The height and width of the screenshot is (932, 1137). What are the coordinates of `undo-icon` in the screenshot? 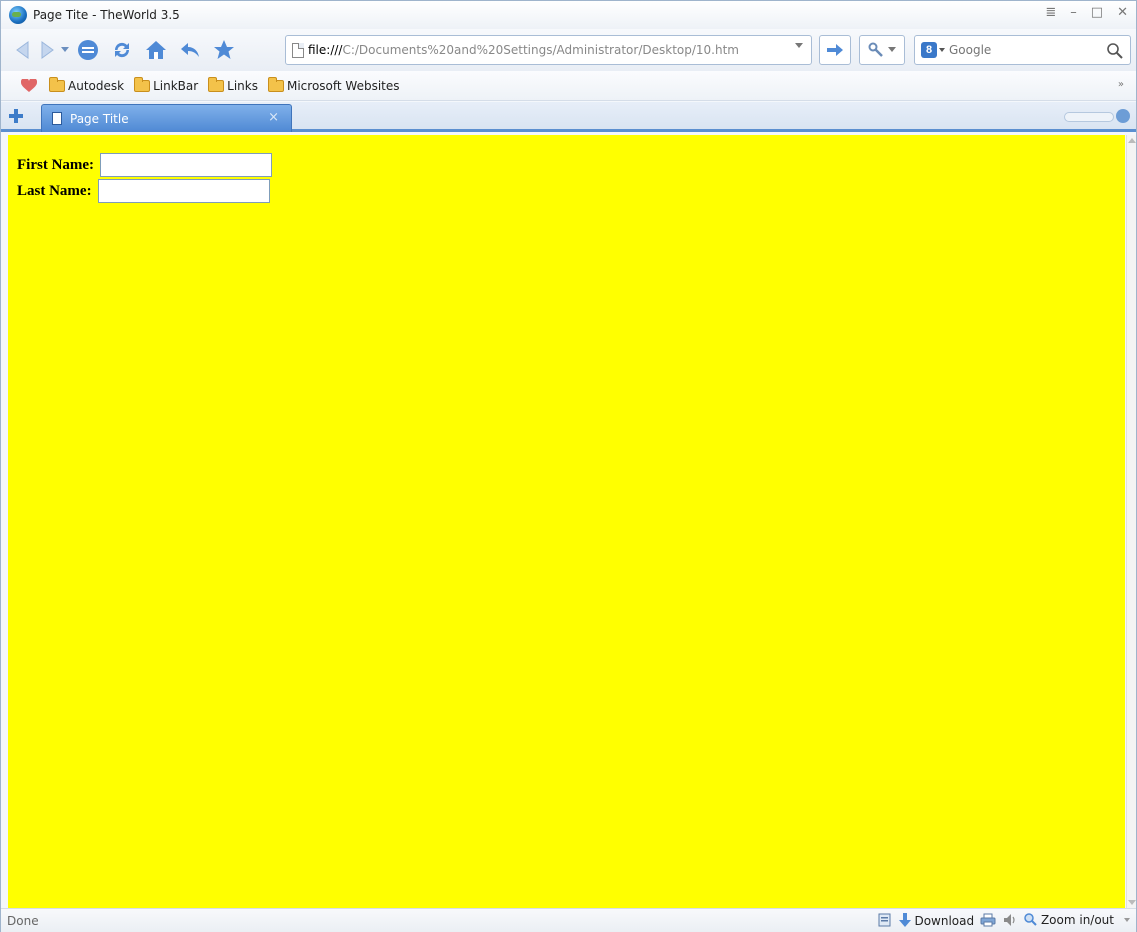 It's located at (190, 50).